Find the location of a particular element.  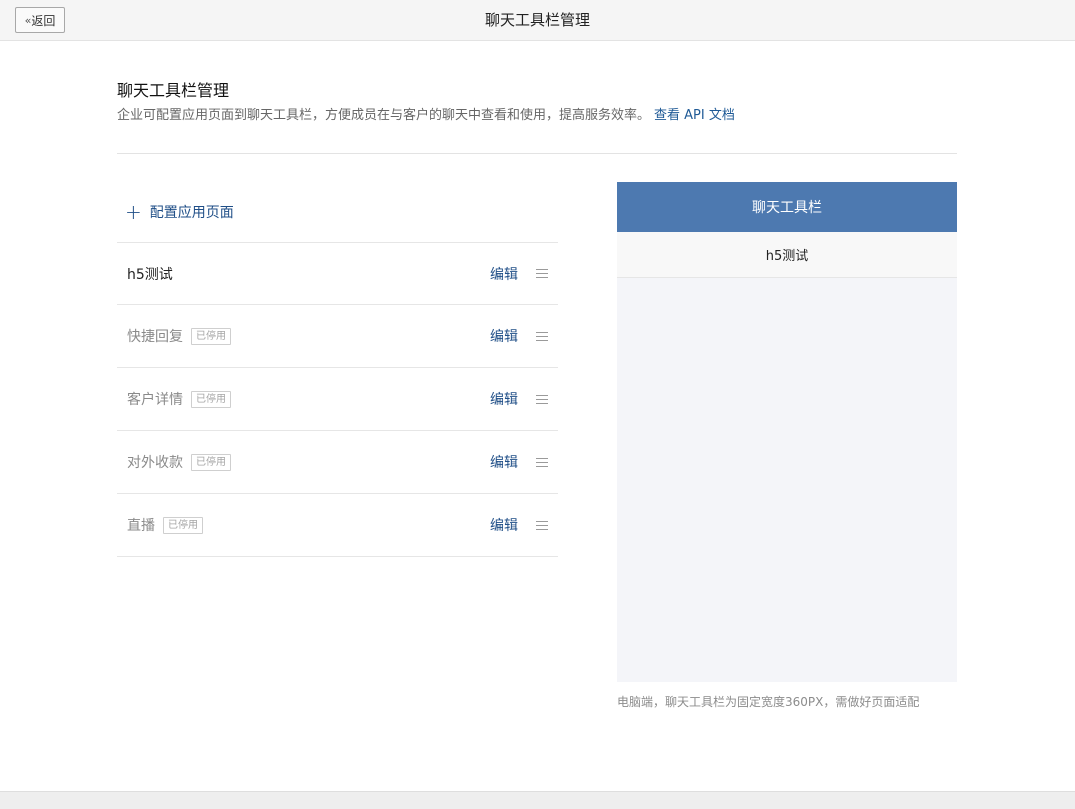

bottom-bar is located at coordinates (537, 800).